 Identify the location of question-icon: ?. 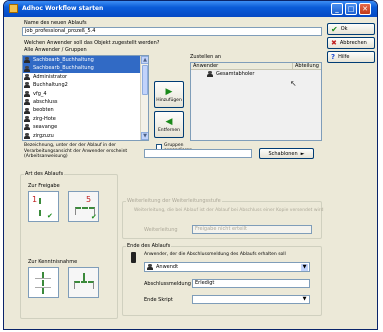
(333, 57).